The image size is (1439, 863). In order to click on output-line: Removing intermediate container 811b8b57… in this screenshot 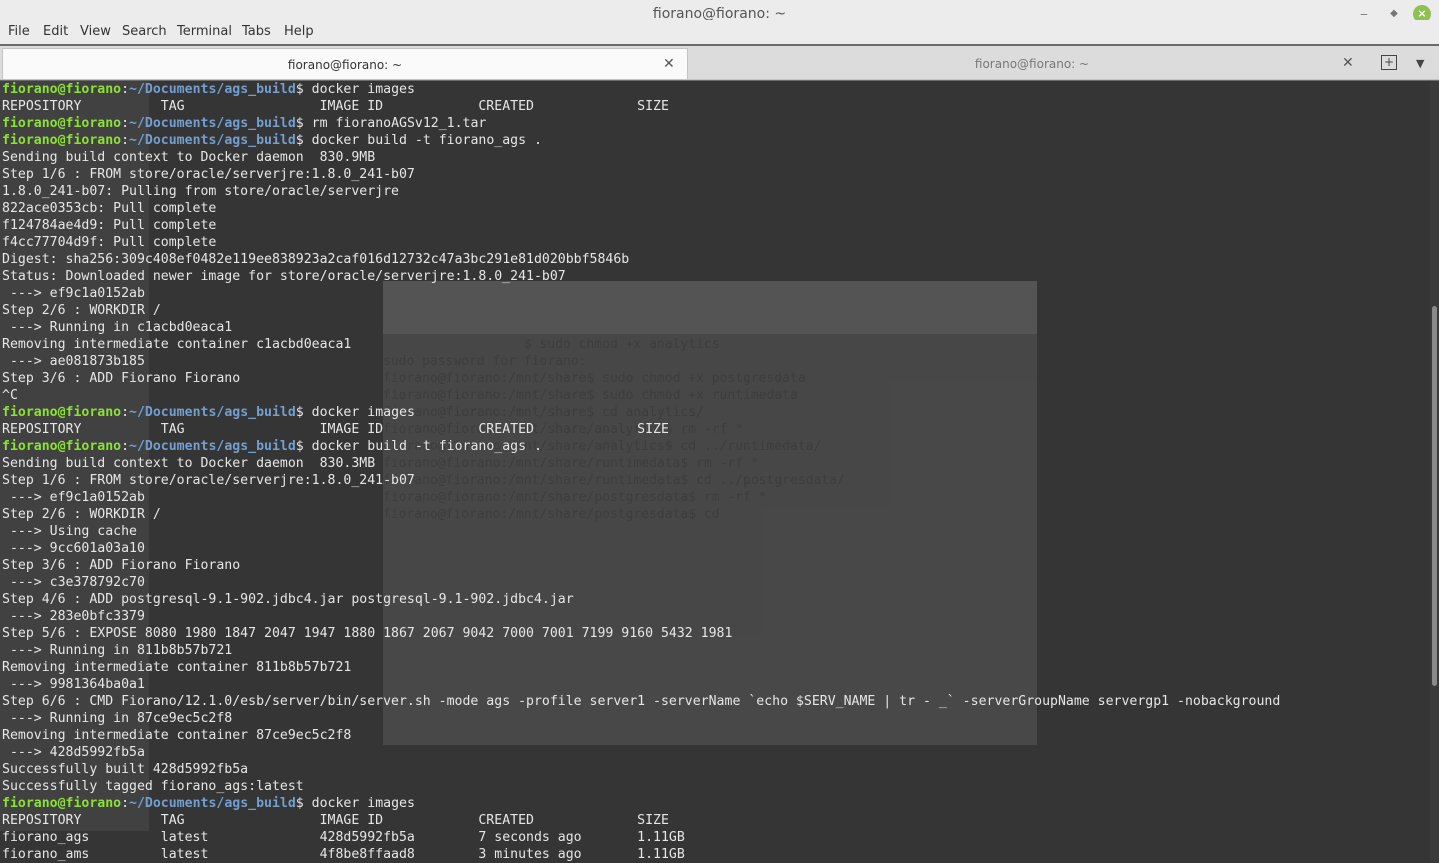, I will do `click(177, 667)`.